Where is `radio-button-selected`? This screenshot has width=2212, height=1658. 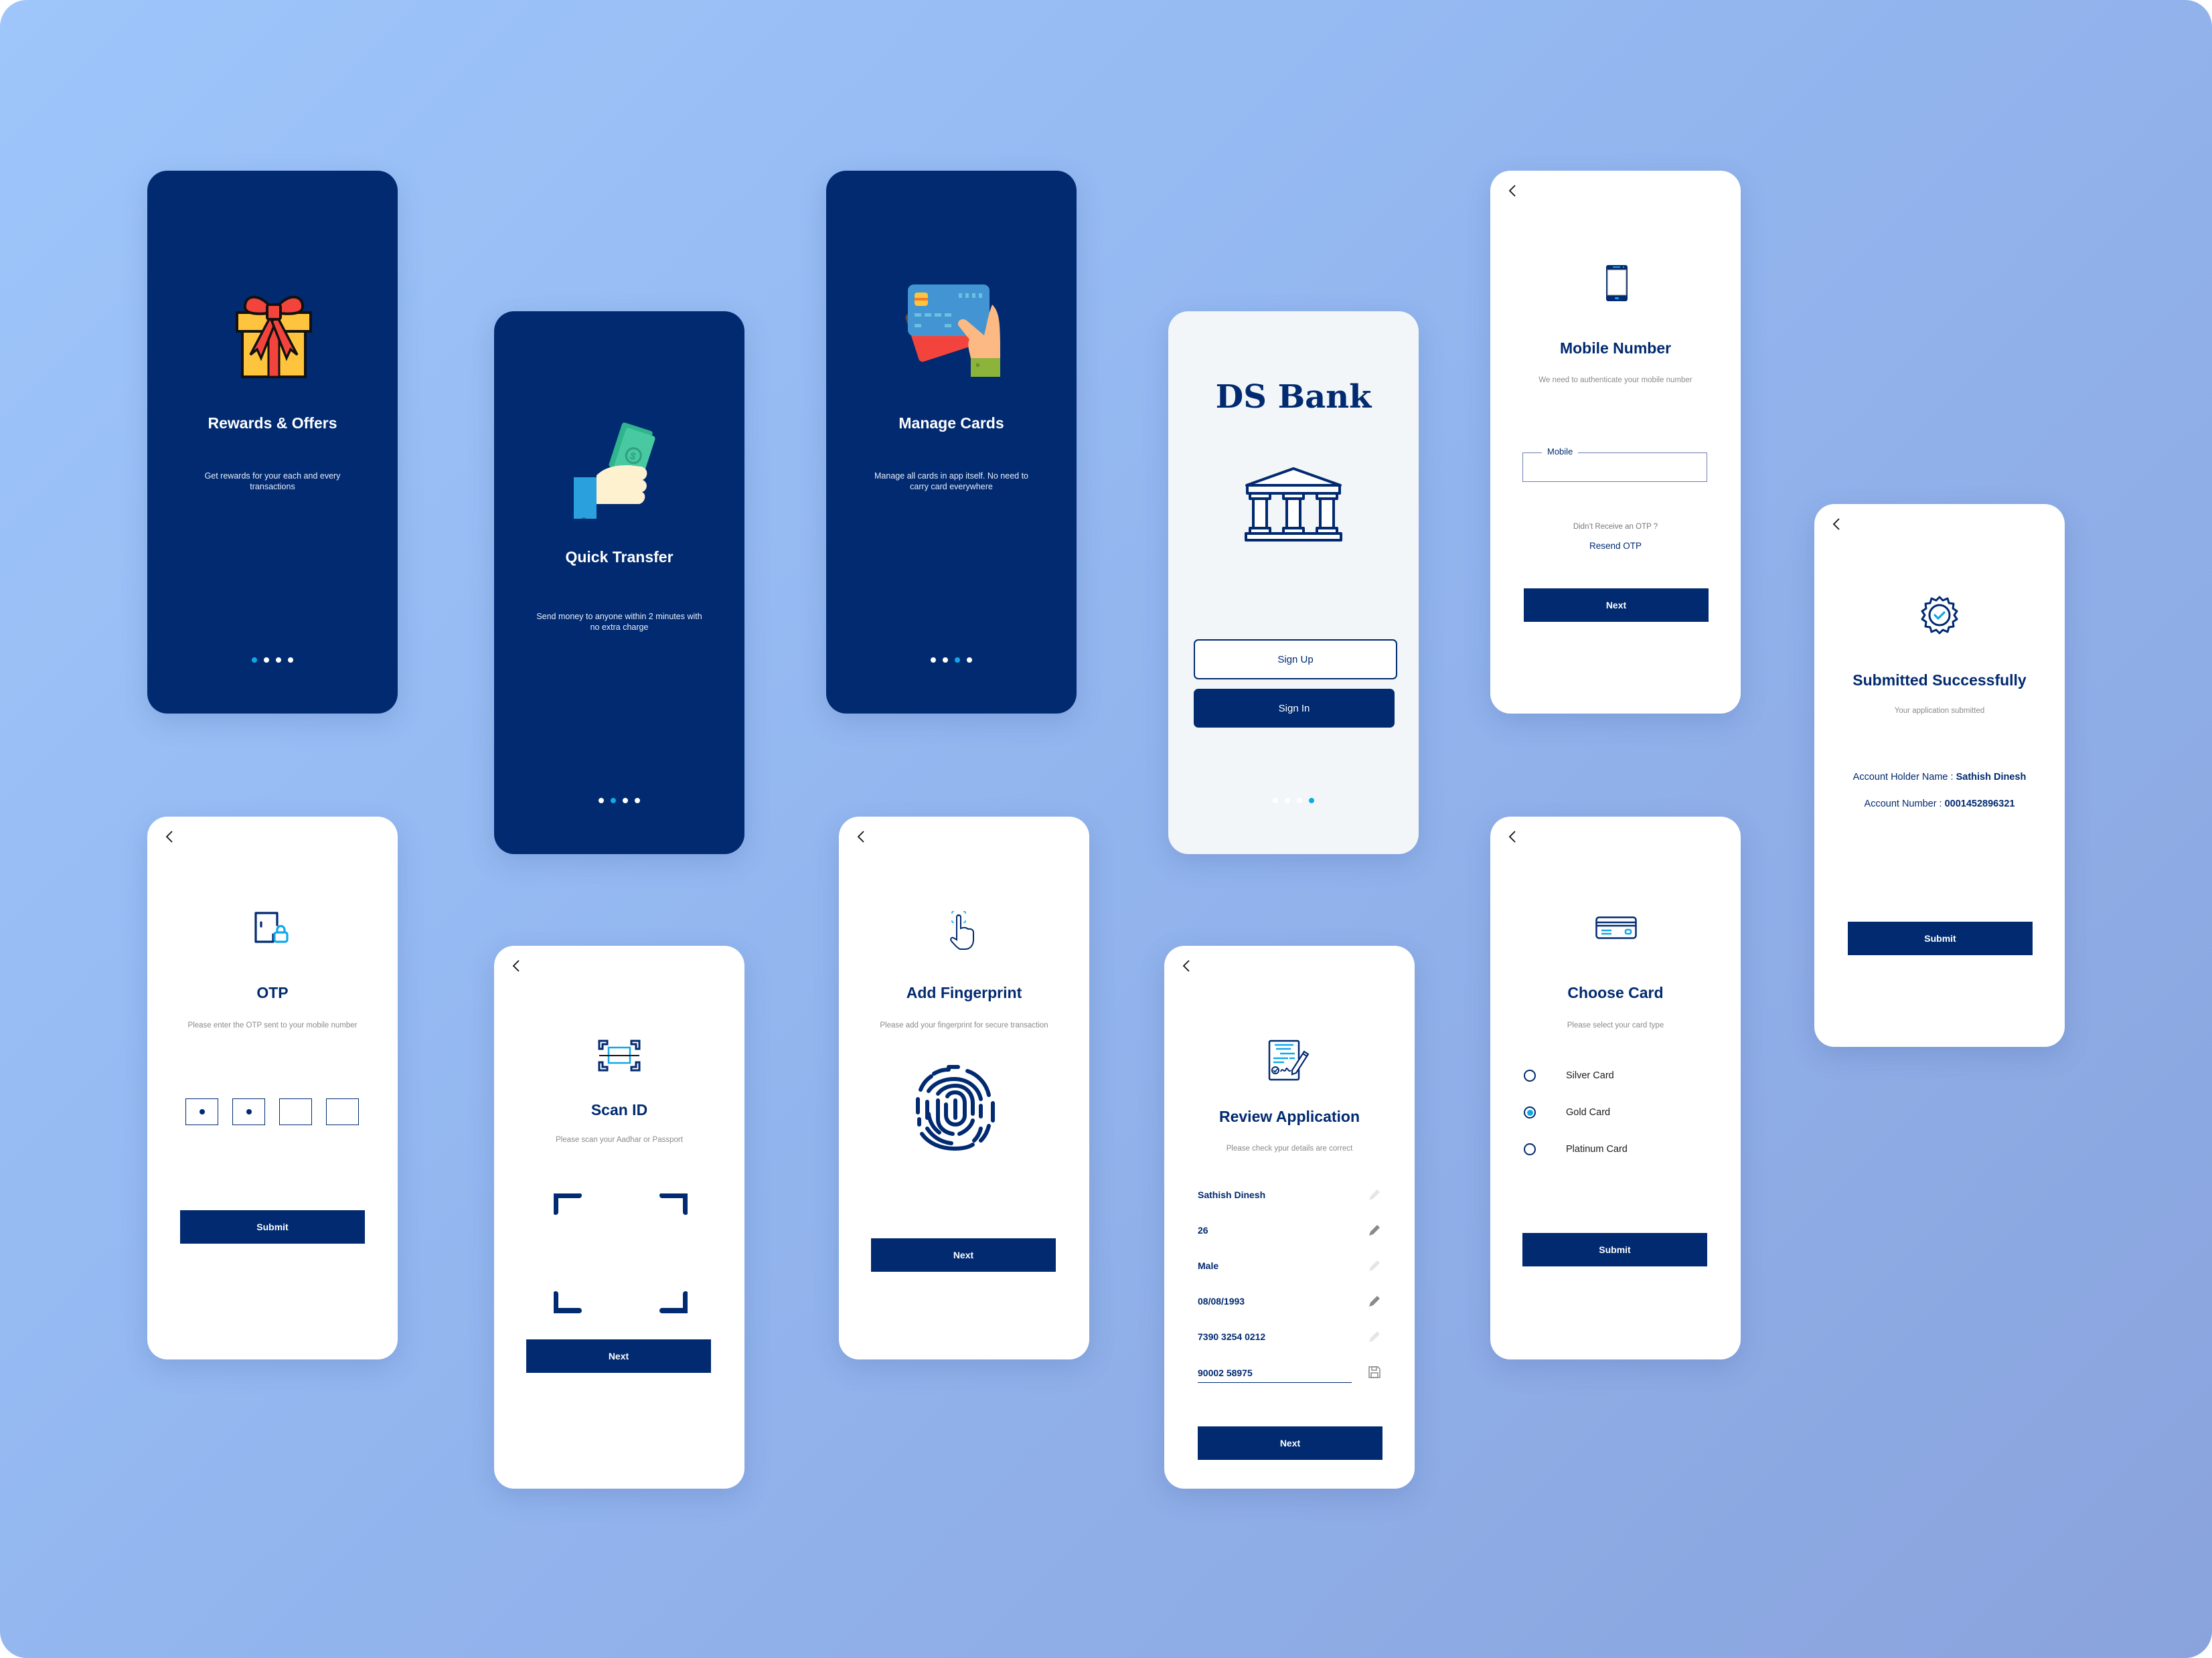
radio-button-selected is located at coordinates (1530, 1112).